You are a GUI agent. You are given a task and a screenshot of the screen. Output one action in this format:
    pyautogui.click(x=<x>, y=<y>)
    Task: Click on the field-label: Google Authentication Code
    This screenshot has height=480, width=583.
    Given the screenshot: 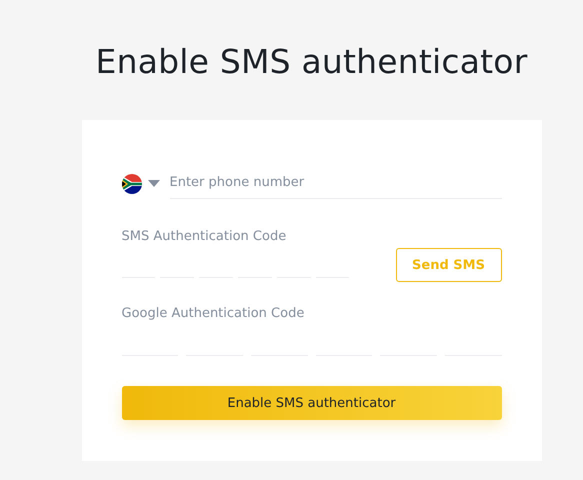 What is the action you would take?
    pyautogui.click(x=213, y=313)
    